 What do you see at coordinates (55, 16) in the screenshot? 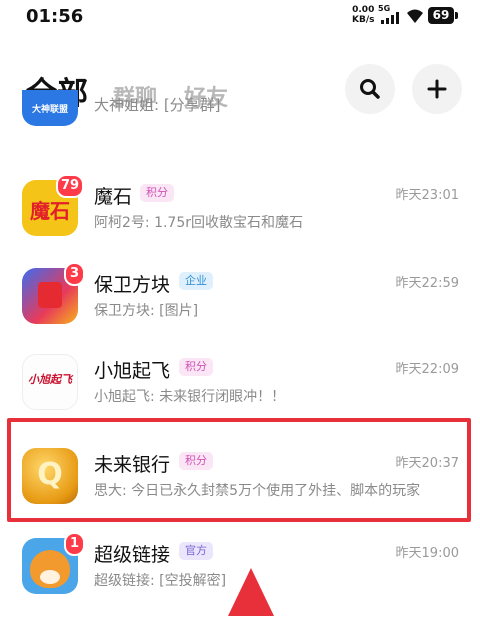
I see `status-time: 01:56` at bounding box center [55, 16].